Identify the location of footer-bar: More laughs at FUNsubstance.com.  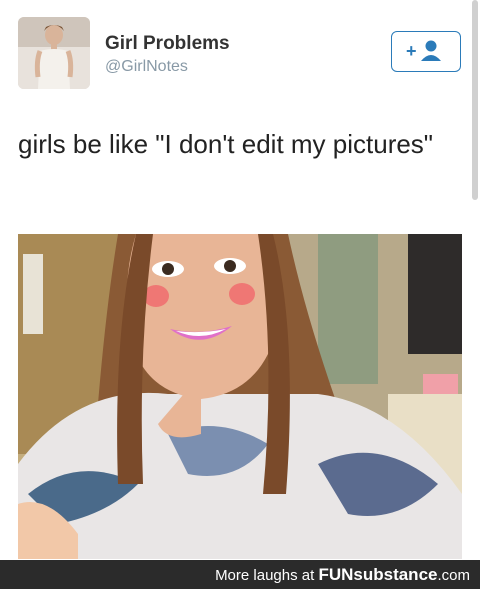
(240, 574).